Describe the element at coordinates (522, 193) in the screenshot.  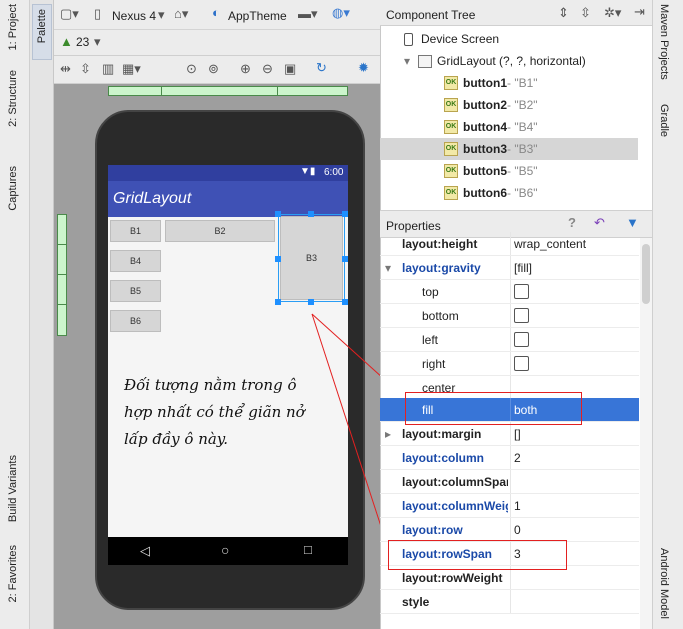
I see `tree-item-text: - "B6"` at that location.